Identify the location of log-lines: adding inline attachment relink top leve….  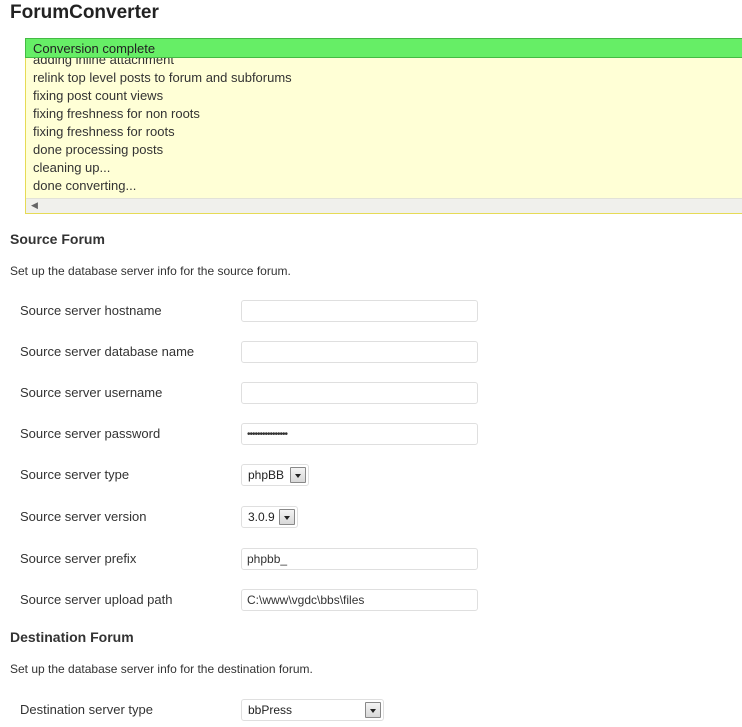
(162, 126).